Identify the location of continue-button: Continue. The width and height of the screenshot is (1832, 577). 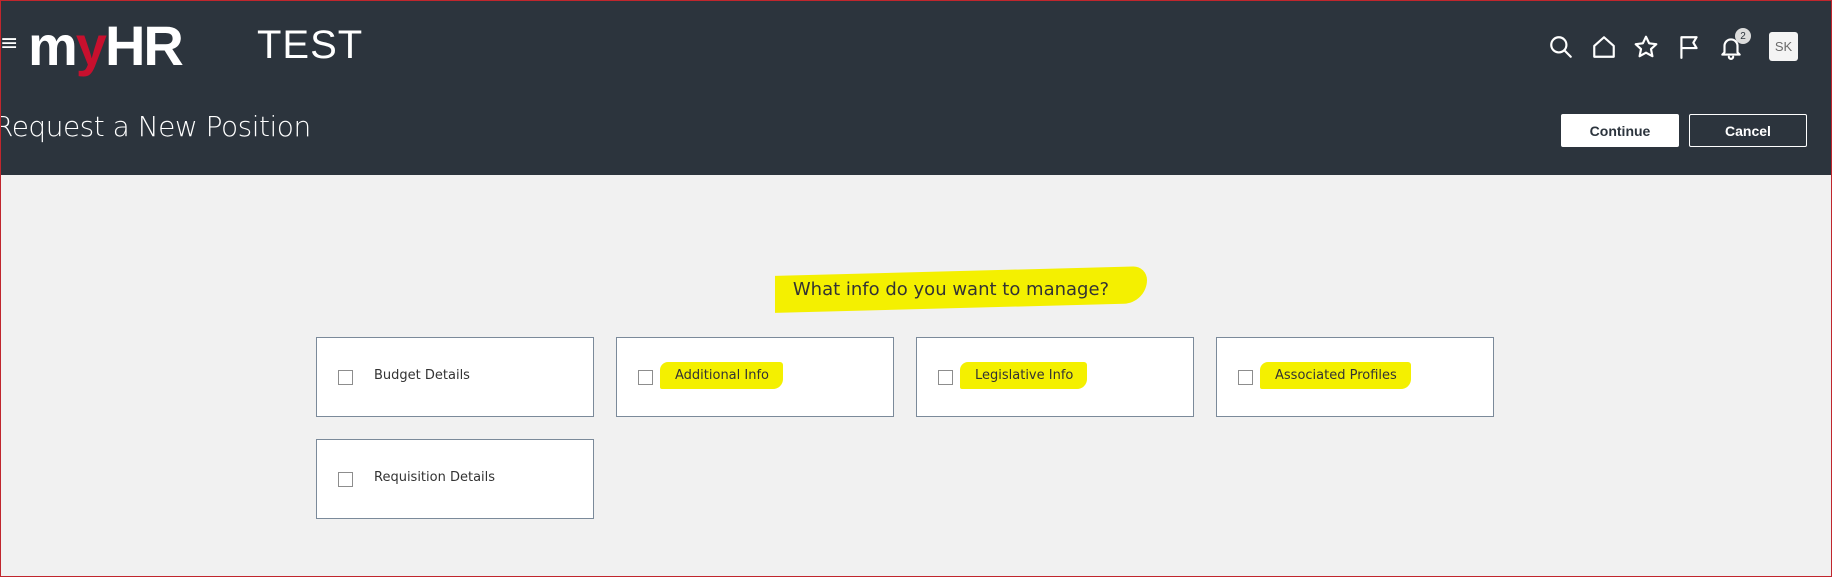
(1620, 130).